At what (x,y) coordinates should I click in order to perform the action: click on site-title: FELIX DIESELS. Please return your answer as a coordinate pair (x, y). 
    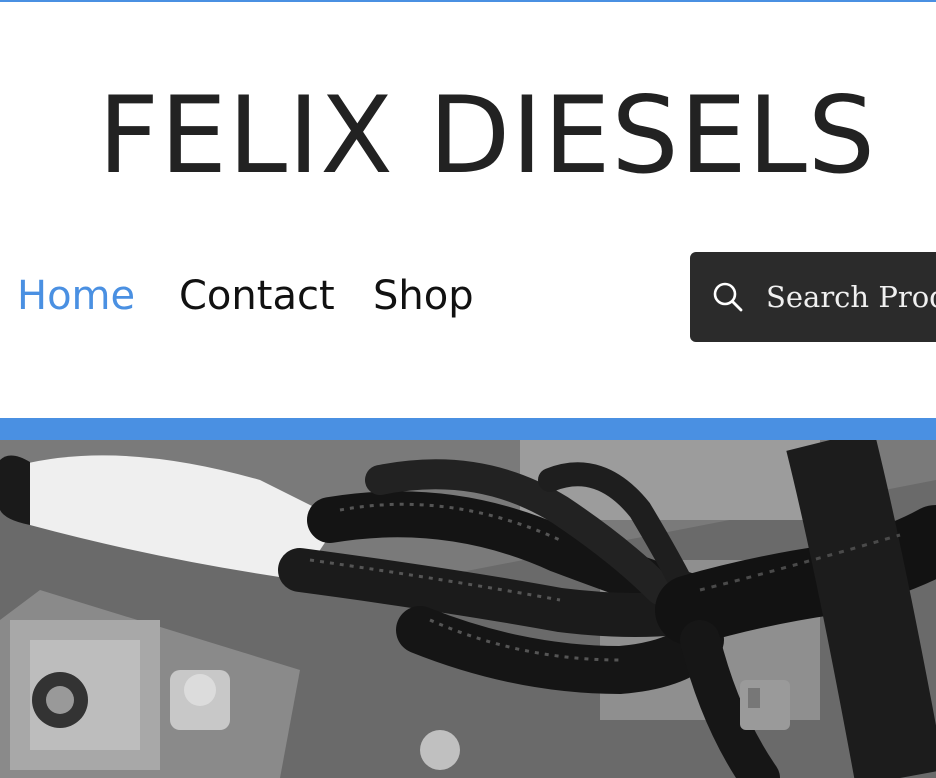
    Looking at the image, I should click on (487, 135).